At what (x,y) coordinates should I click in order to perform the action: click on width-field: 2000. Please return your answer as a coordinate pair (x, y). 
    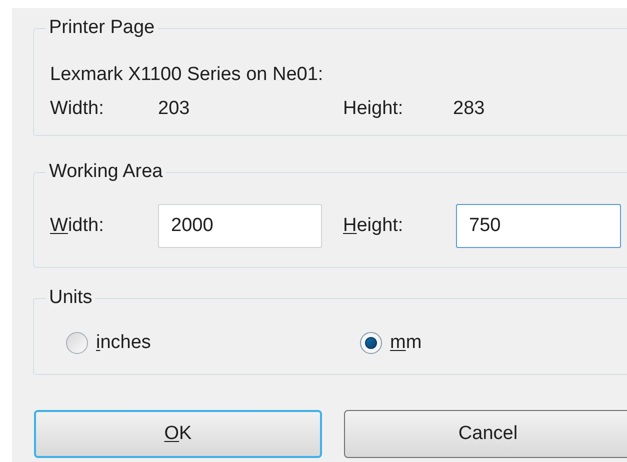
    Looking at the image, I should click on (240, 226).